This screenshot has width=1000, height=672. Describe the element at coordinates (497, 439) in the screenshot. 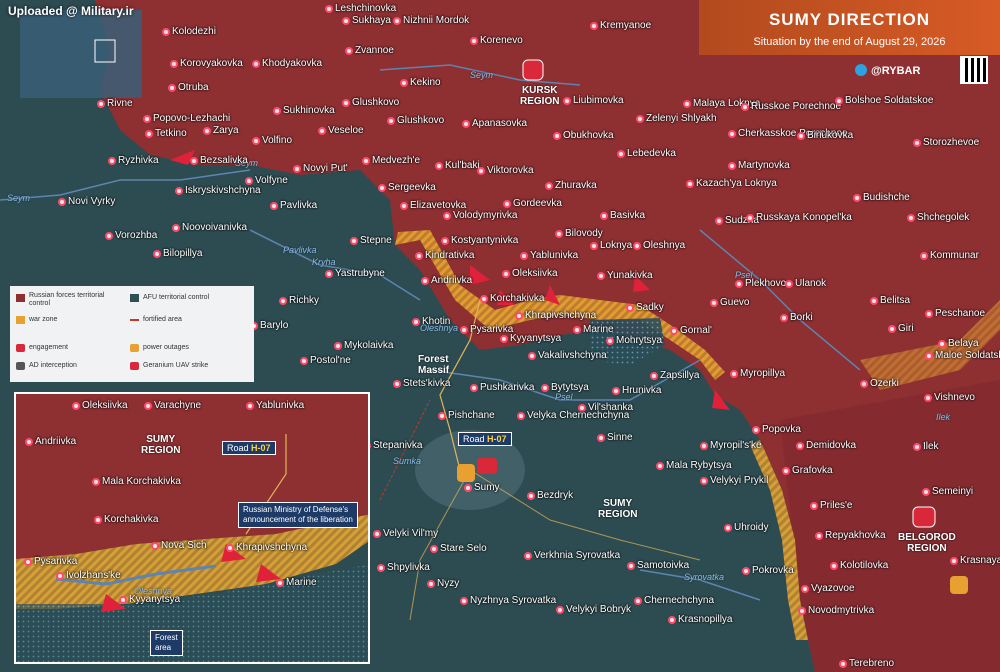

I see `road-tag-id: H-07` at that location.